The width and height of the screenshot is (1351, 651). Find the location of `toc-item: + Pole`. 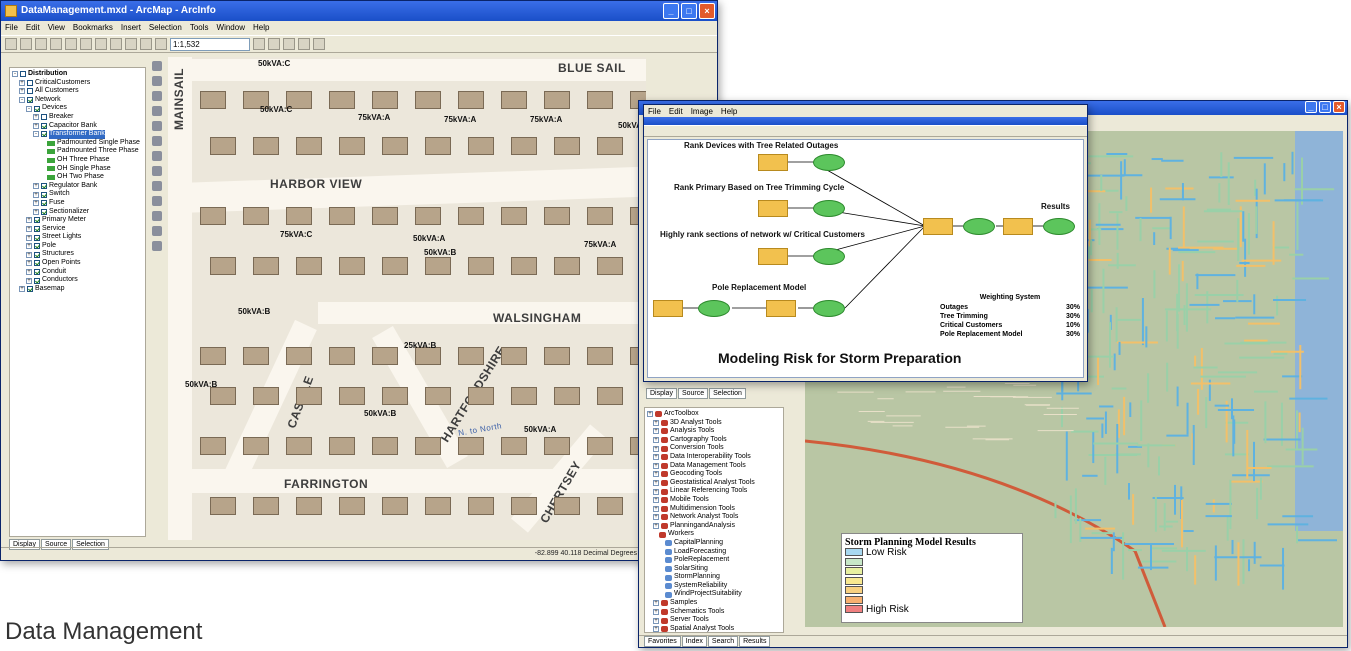

toc-item: + Pole is located at coordinates (77, 246).